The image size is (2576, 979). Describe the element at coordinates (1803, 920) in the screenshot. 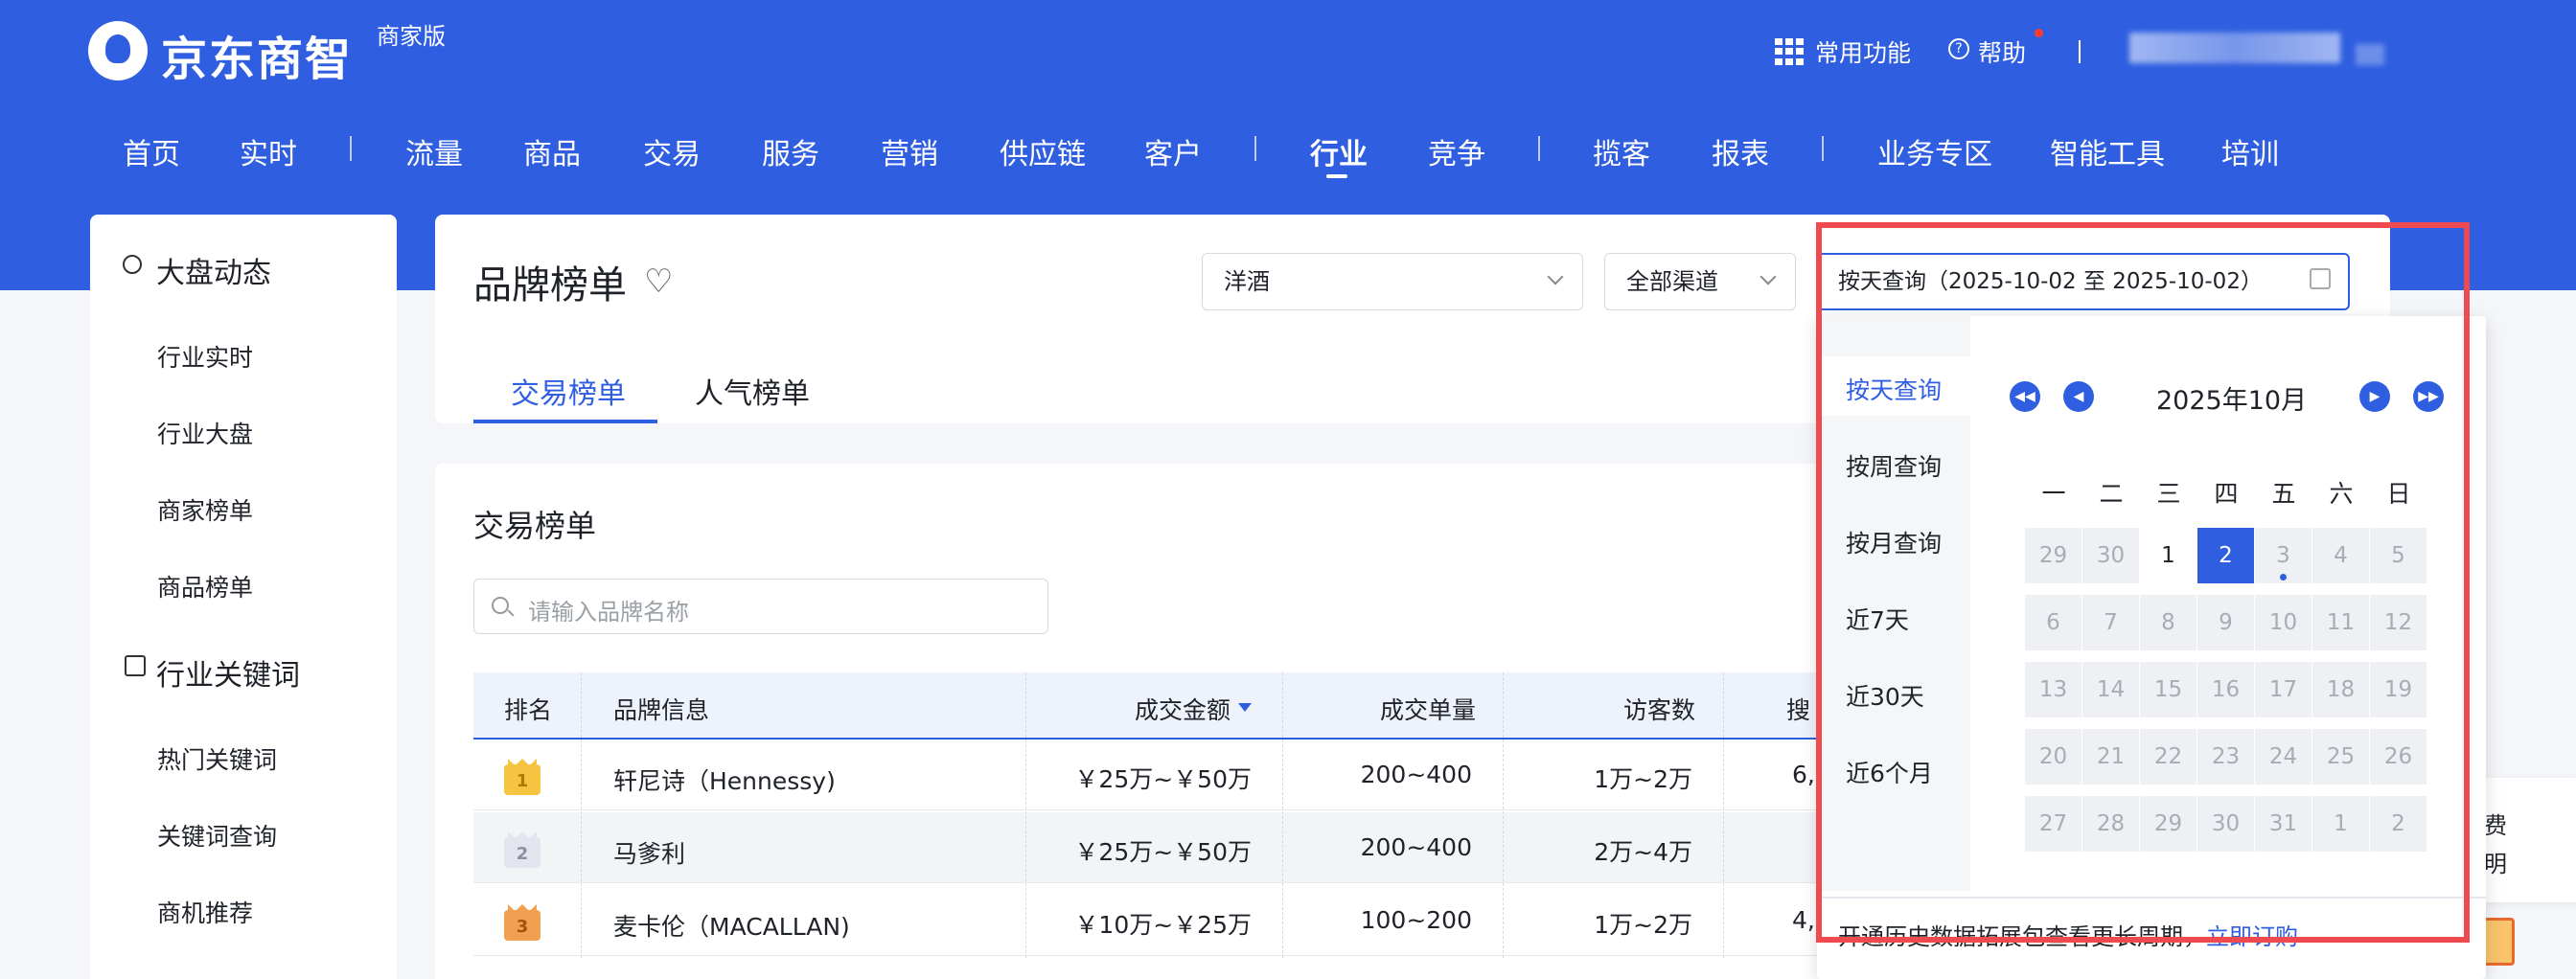

I see `search-value: 4,` at that location.